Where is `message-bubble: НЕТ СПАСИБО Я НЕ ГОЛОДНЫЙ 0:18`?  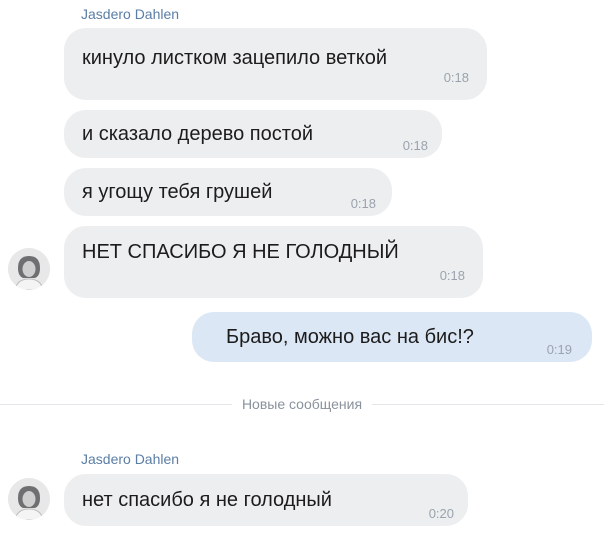
message-bubble: НЕТ СПАСИБО Я НЕ ГОЛОДНЫЙ 0:18 is located at coordinates (273, 262).